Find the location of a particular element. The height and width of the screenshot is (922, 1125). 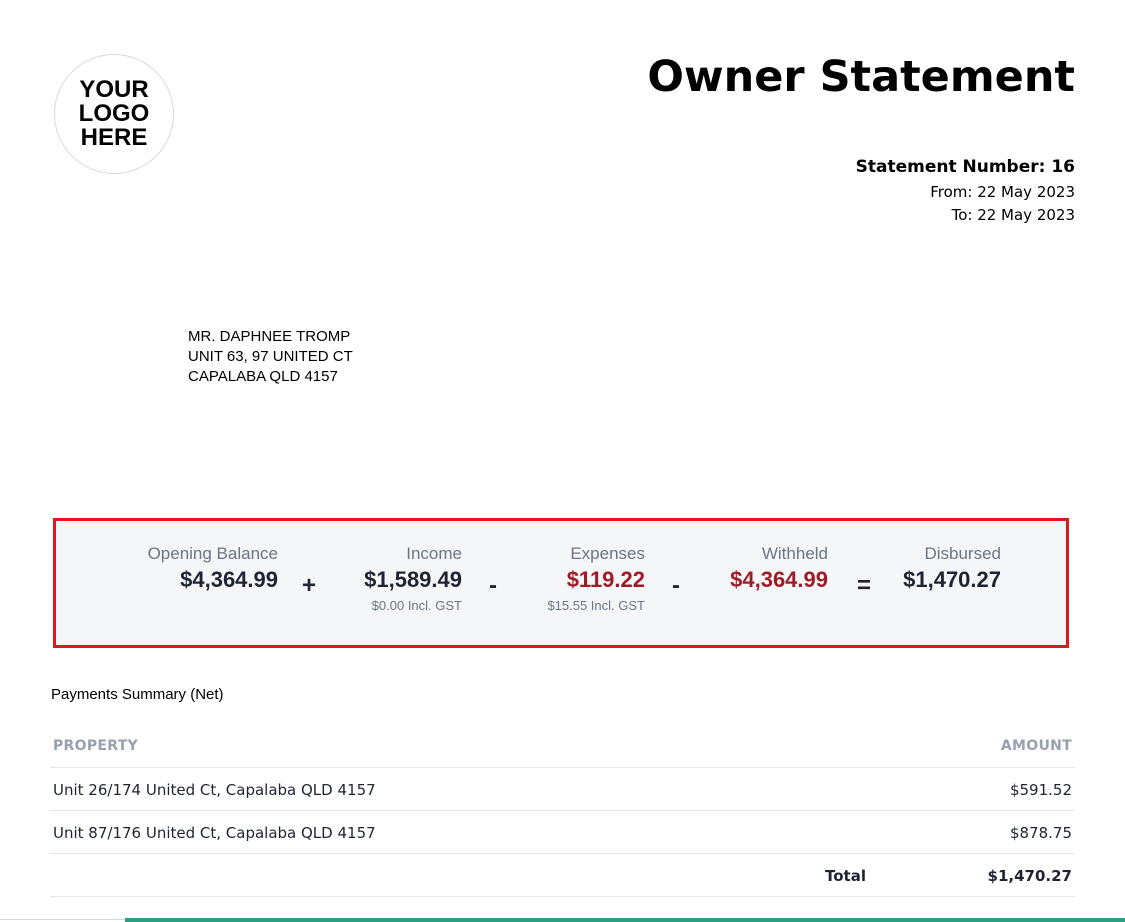

total-label: Total is located at coordinates (845, 876).